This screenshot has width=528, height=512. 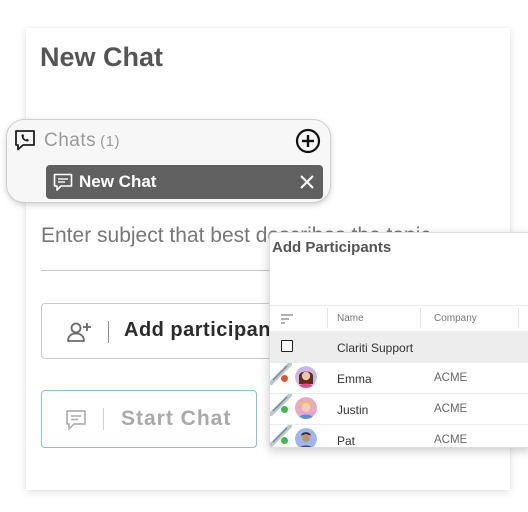 What do you see at coordinates (332, 247) in the screenshot?
I see `panel-title: Add Participants` at bounding box center [332, 247].